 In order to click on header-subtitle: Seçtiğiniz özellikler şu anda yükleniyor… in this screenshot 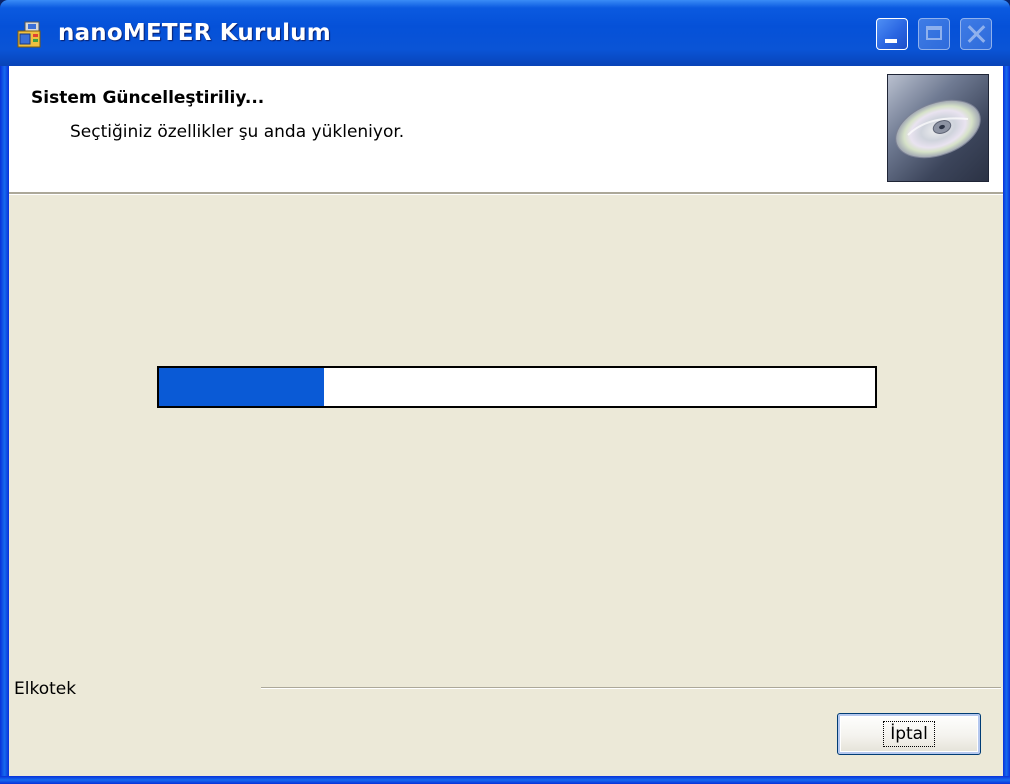, I will do `click(237, 132)`.